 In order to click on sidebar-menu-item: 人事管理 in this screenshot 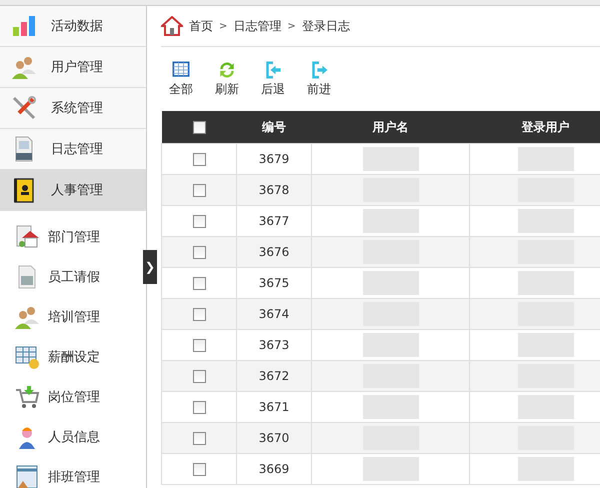, I will do `click(73, 190)`.